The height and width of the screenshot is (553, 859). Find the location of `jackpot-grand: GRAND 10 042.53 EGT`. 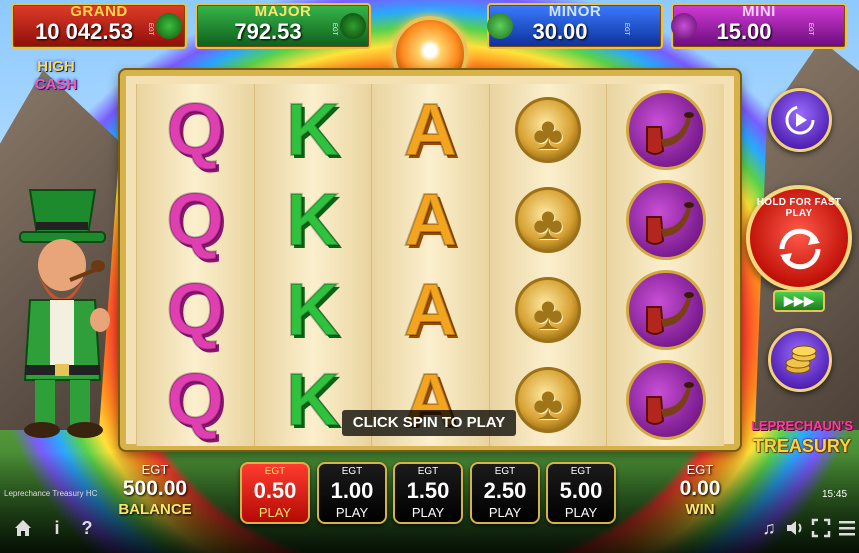

jackpot-grand: GRAND 10 042.53 EGT is located at coordinates (99, 26).